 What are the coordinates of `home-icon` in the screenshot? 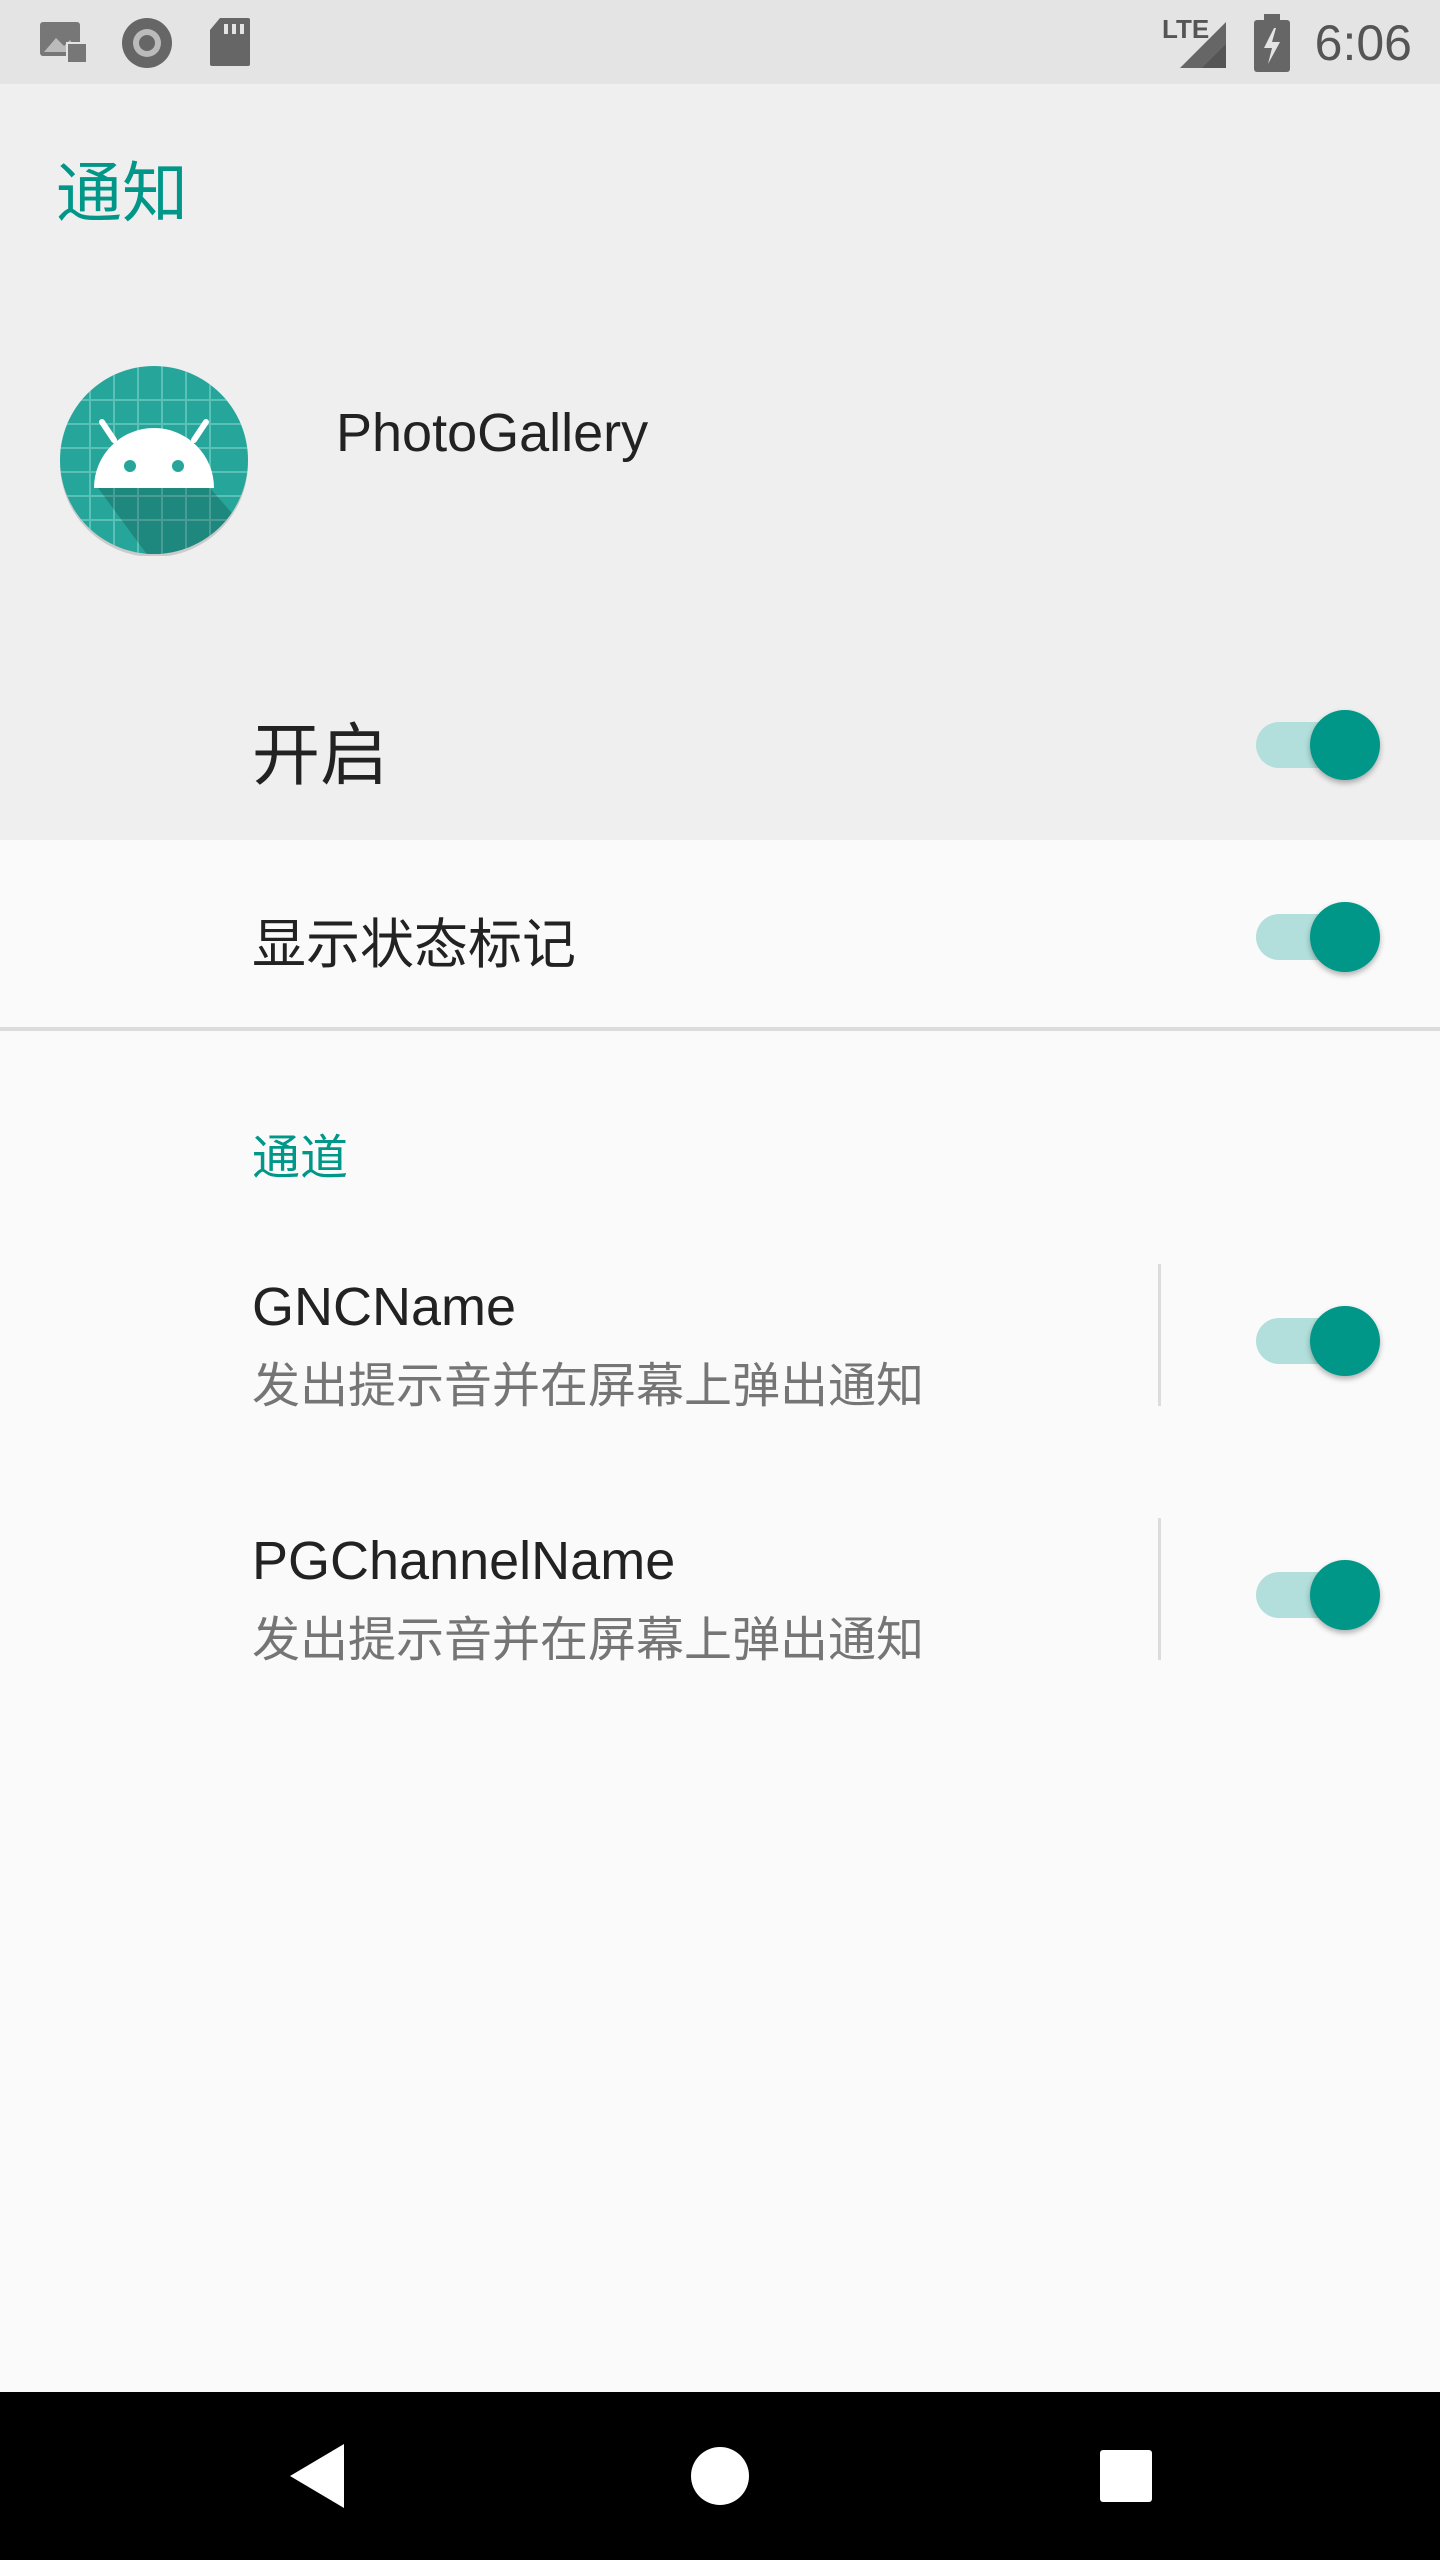 It's located at (720, 2476).